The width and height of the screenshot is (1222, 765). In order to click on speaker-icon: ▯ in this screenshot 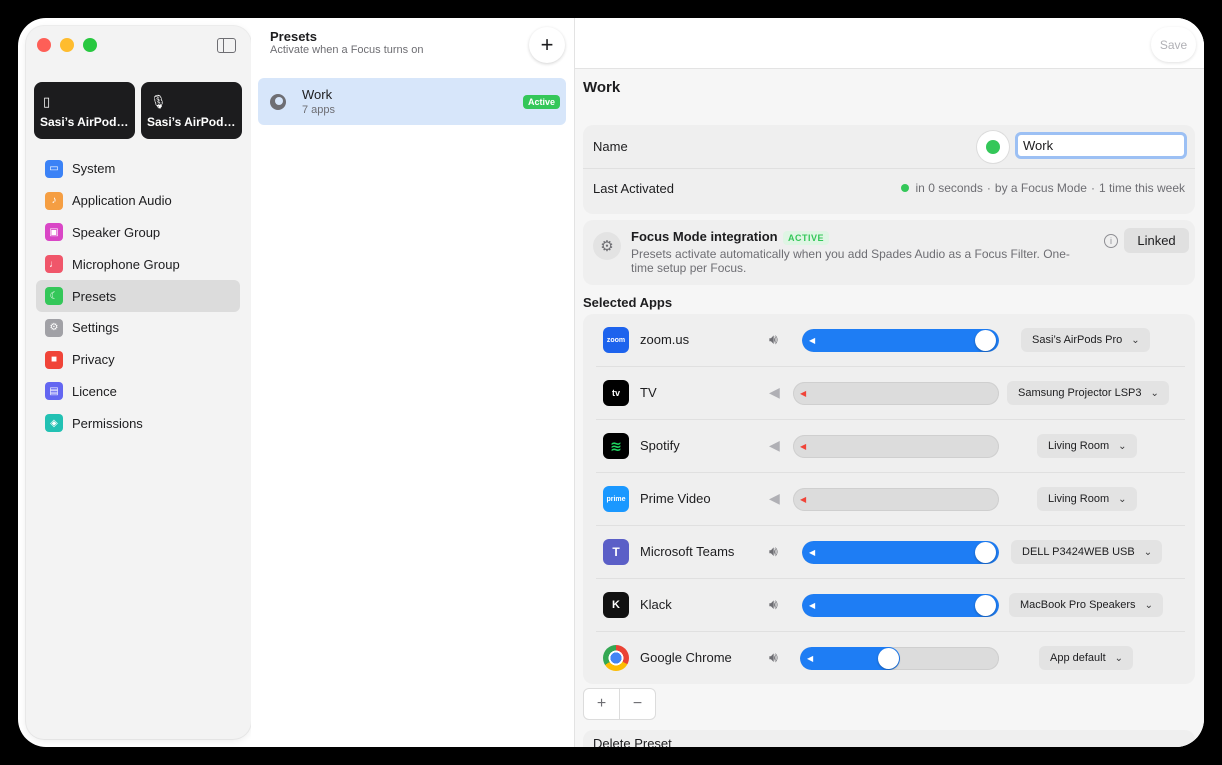, I will do `click(47, 101)`.